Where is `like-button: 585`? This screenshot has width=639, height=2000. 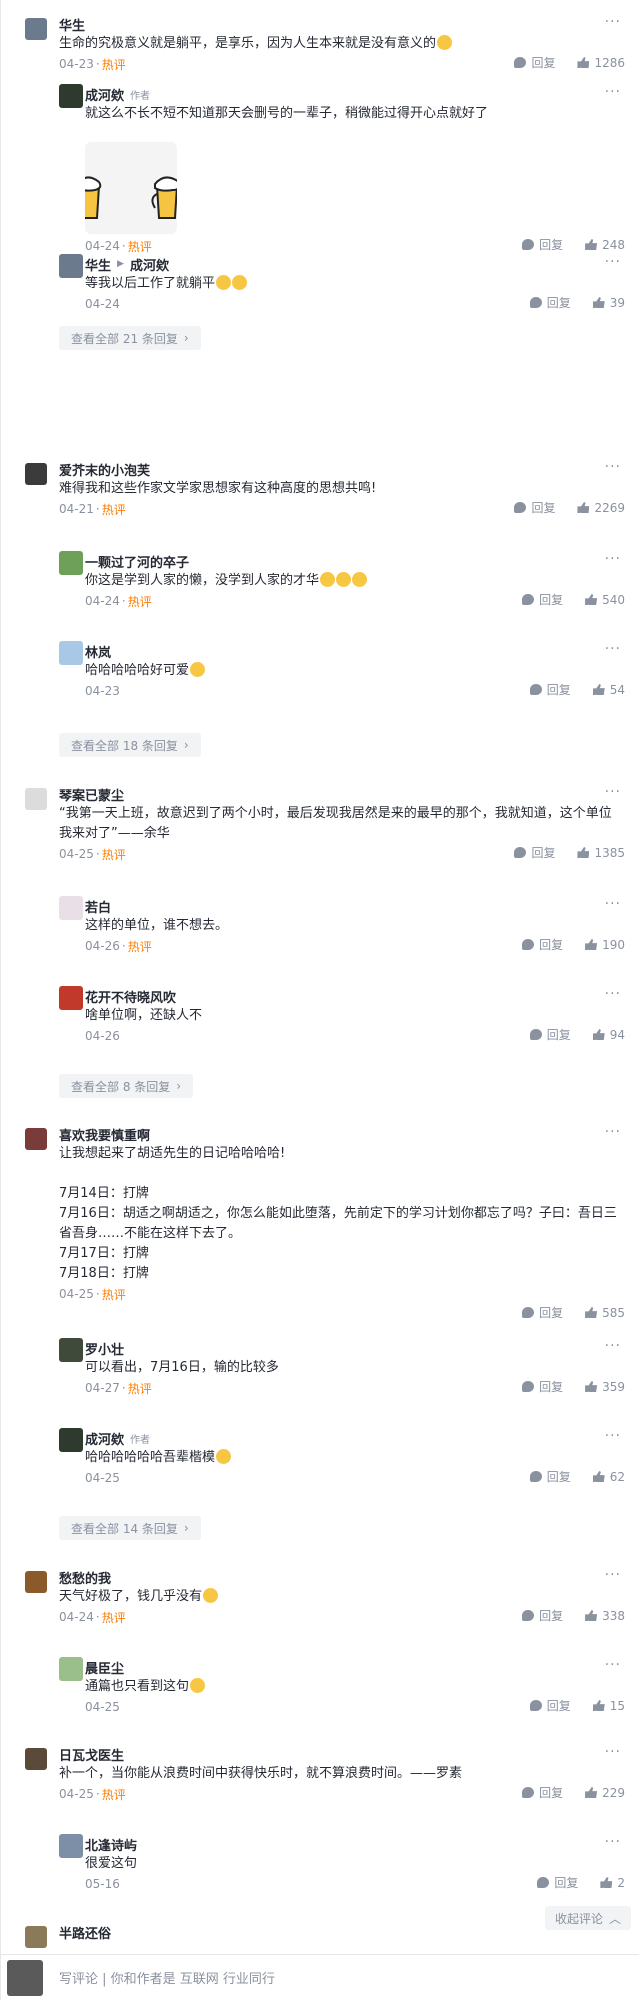 like-button: 585 is located at coordinates (605, 1313).